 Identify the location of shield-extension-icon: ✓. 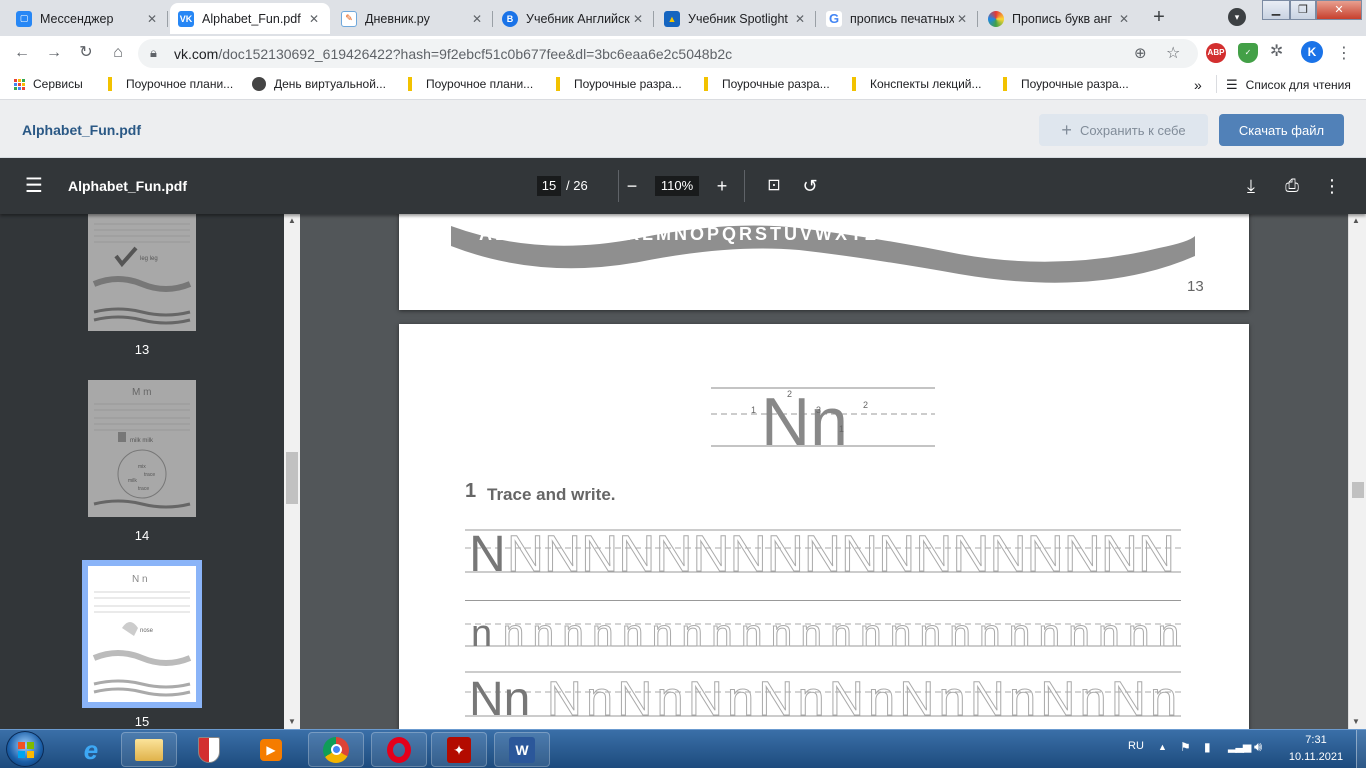
(1248, 53).